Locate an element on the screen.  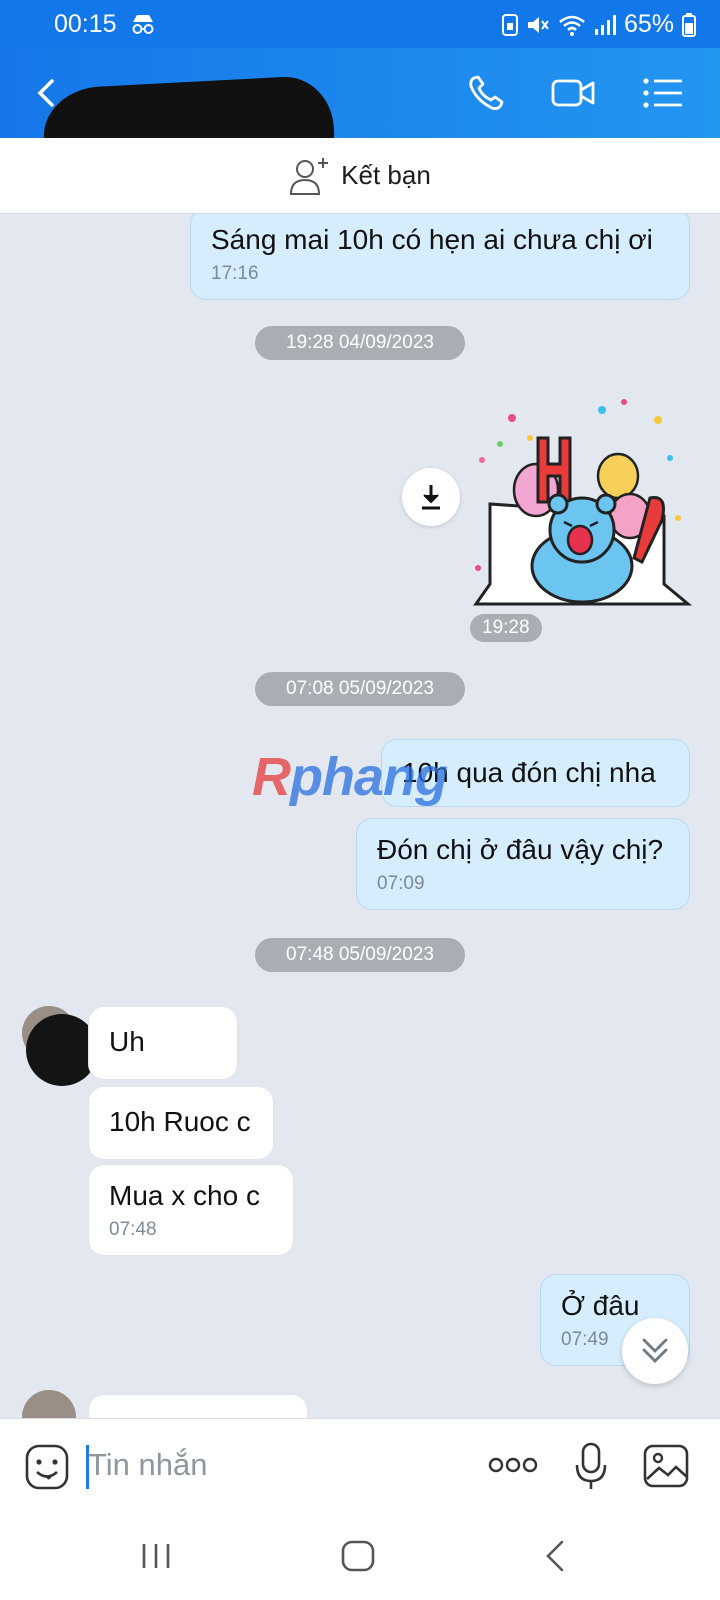
add-friend-icon is located at coordinates (309, 176).